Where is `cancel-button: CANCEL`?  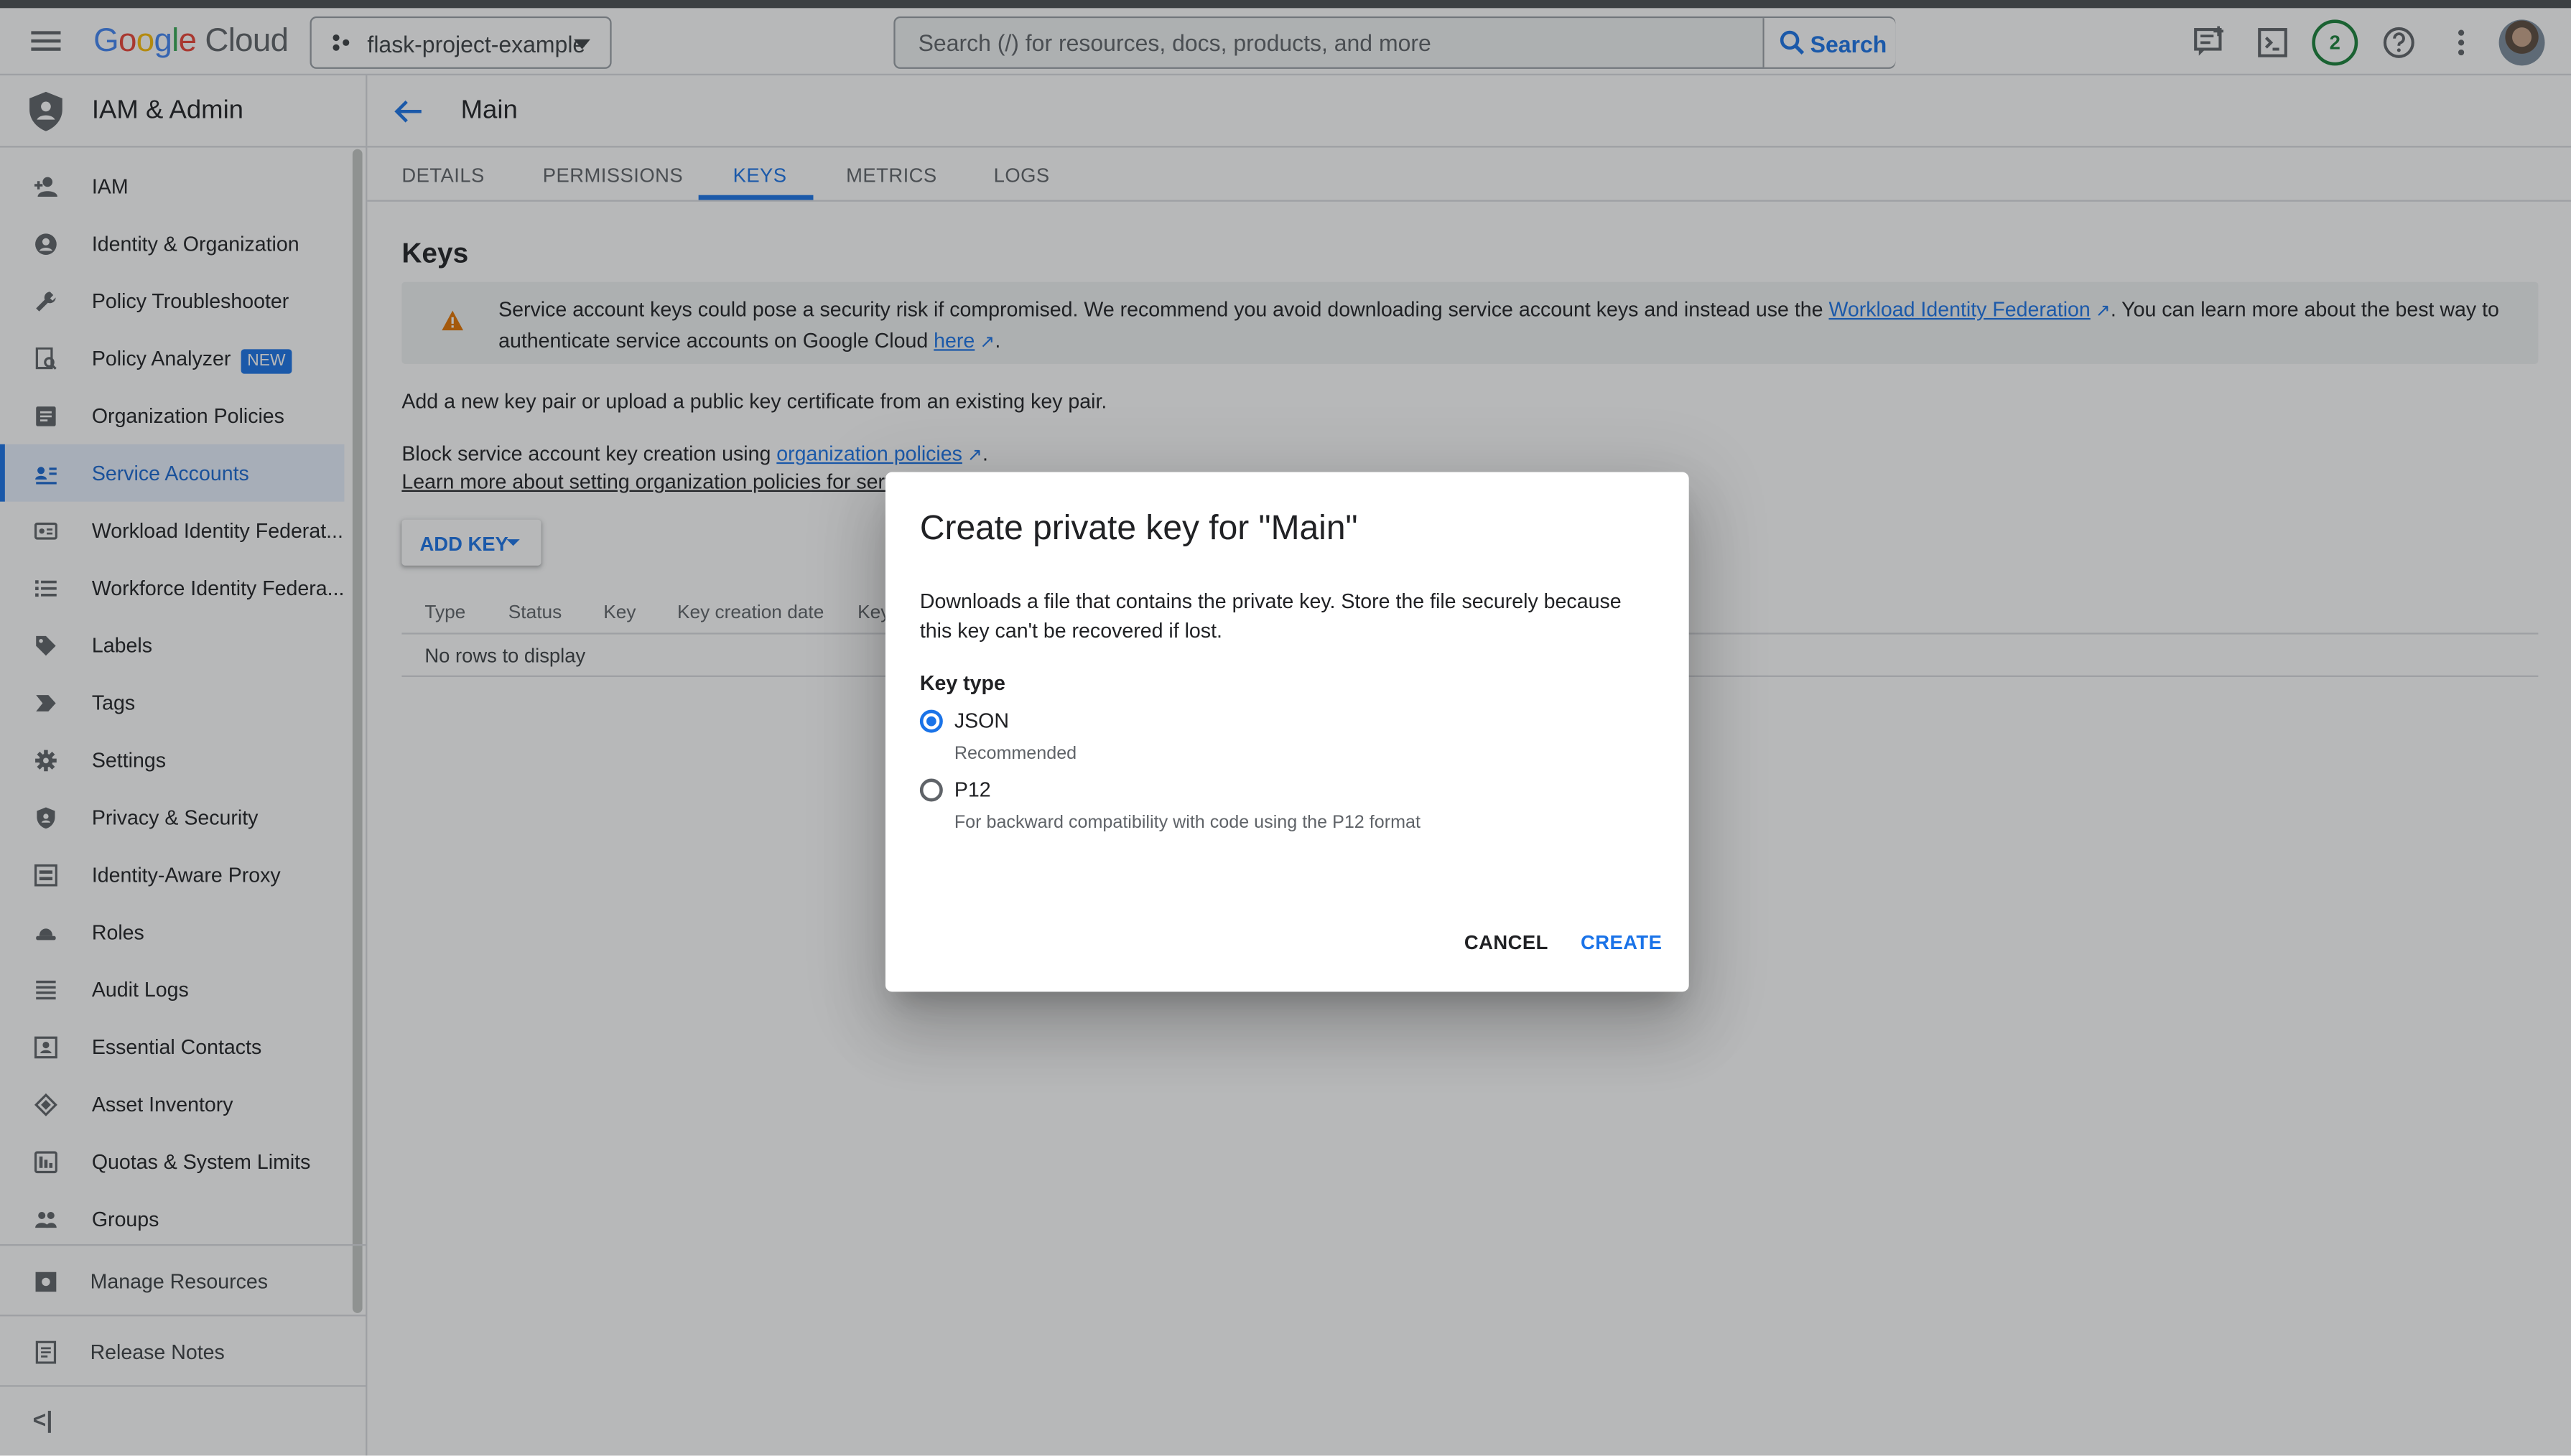
cancel-button: CANCEL is located at coordinates (1506, 942).